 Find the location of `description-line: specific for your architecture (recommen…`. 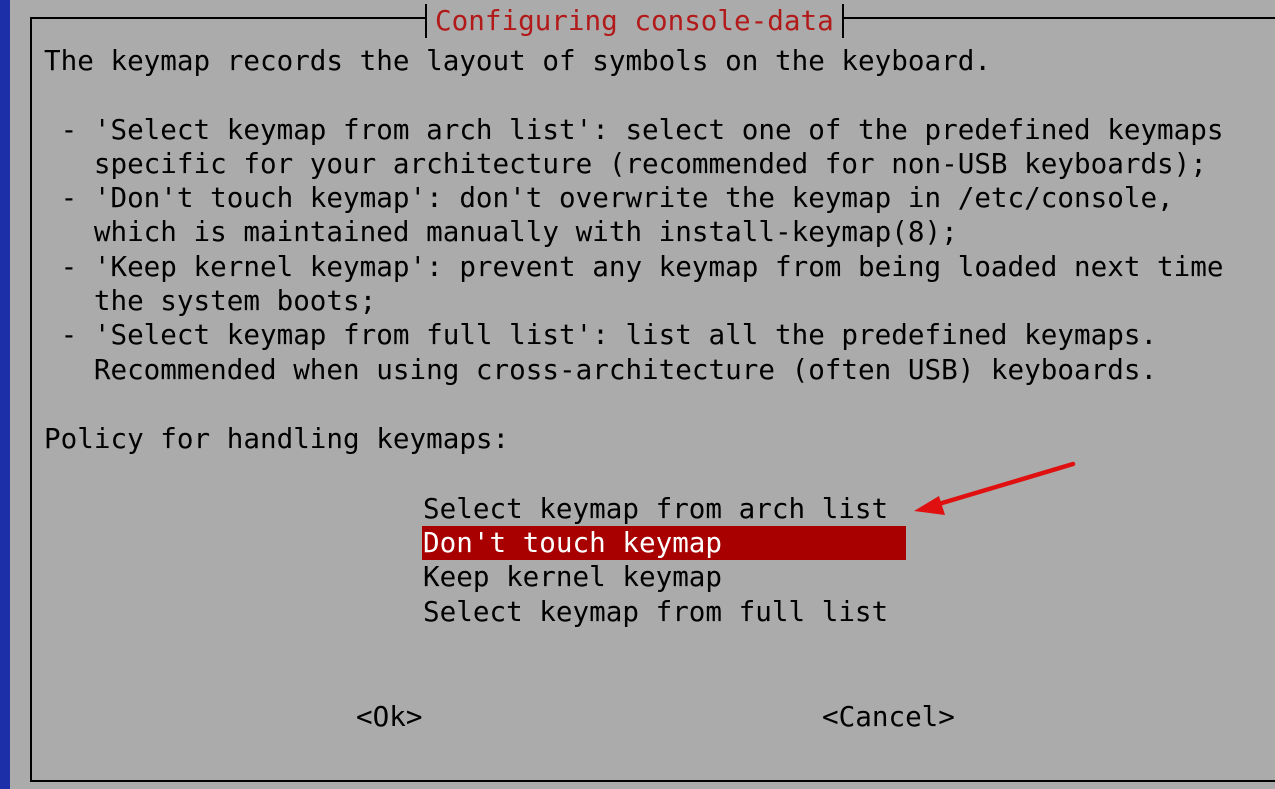

description-line: specific for your architecture (recommen… is located at coordinates (625, 163).